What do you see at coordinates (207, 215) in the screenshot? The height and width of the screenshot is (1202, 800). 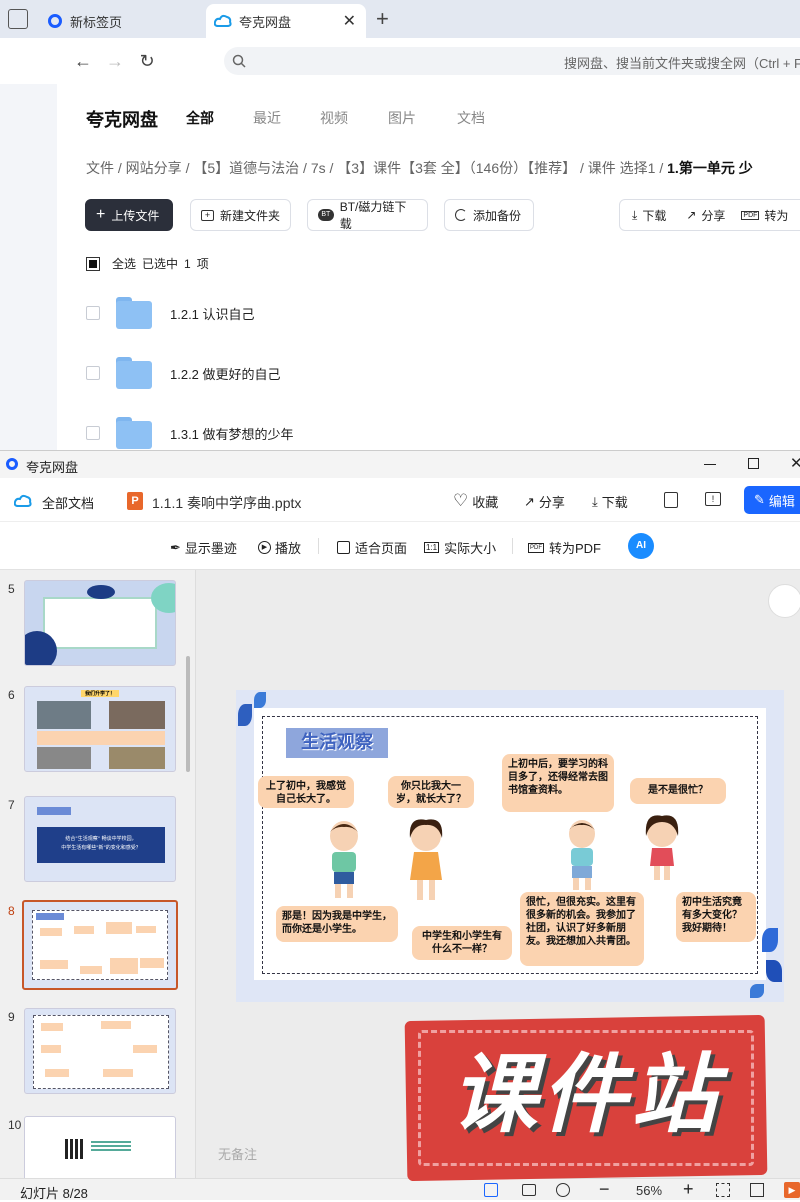 I see `new-folder-icon: +` at bounding box center [207, 215].